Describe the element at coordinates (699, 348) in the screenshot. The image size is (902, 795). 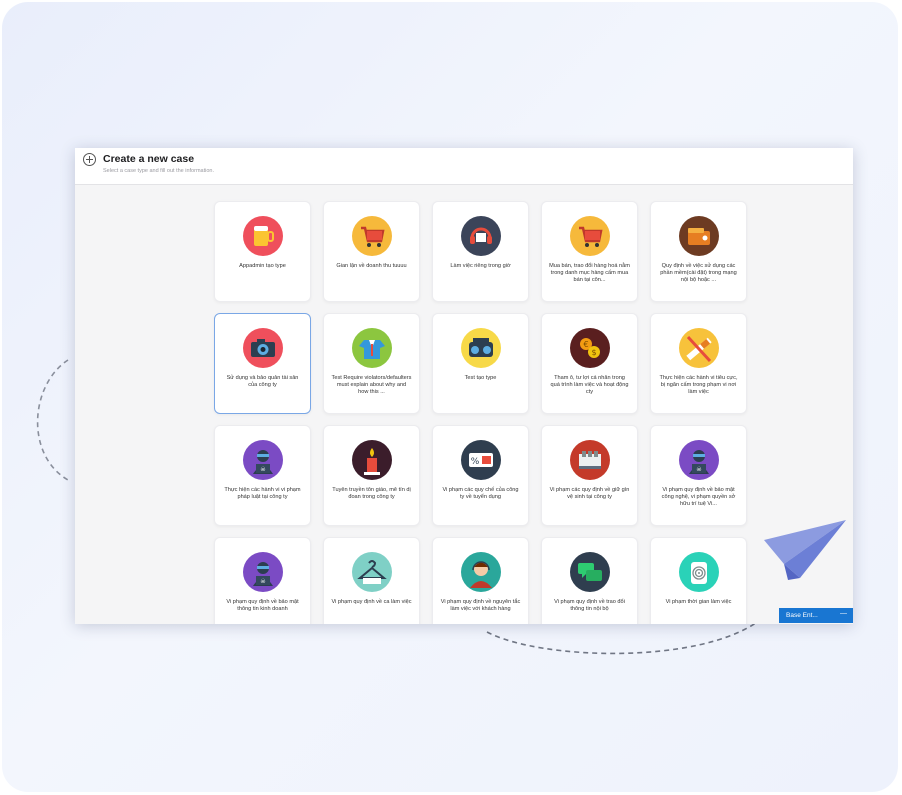
I see `cigarette-icon` at that location.